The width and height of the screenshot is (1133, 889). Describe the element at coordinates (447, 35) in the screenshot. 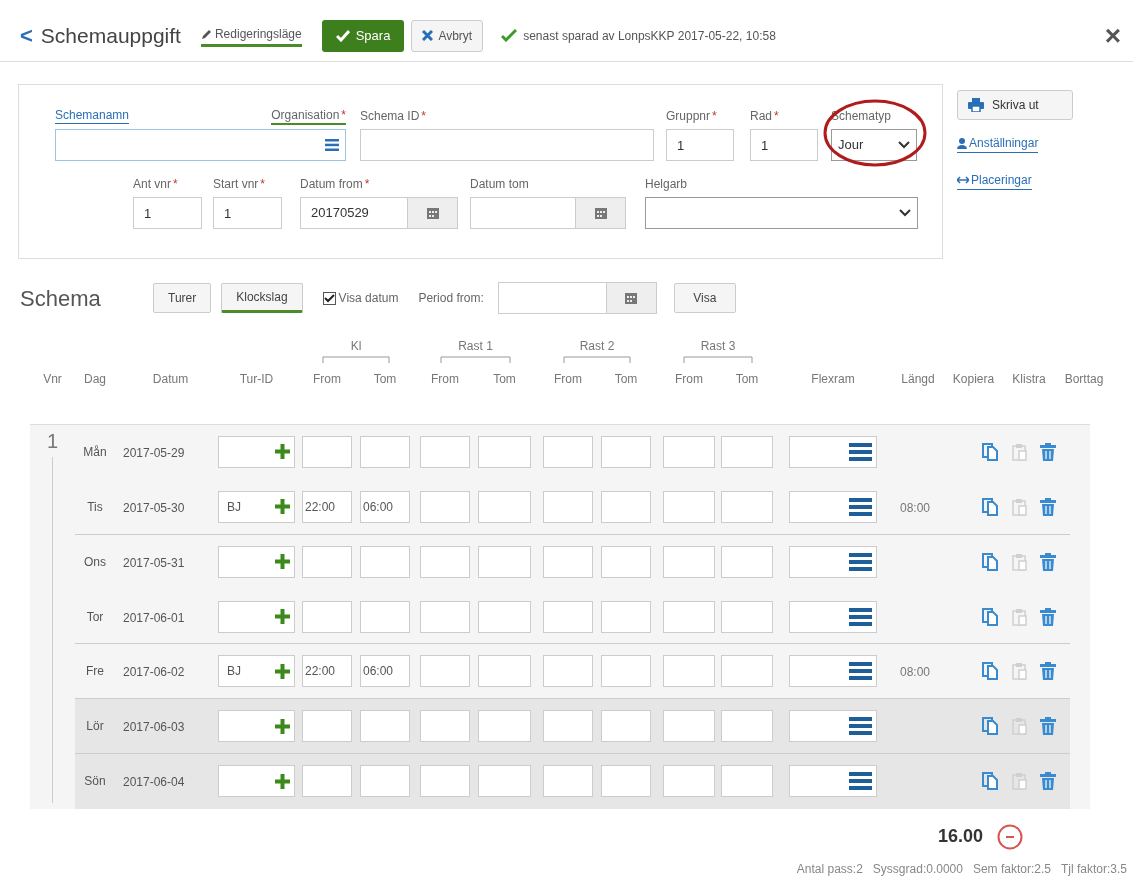

I see `cancel-button: Avbryt` at that location.